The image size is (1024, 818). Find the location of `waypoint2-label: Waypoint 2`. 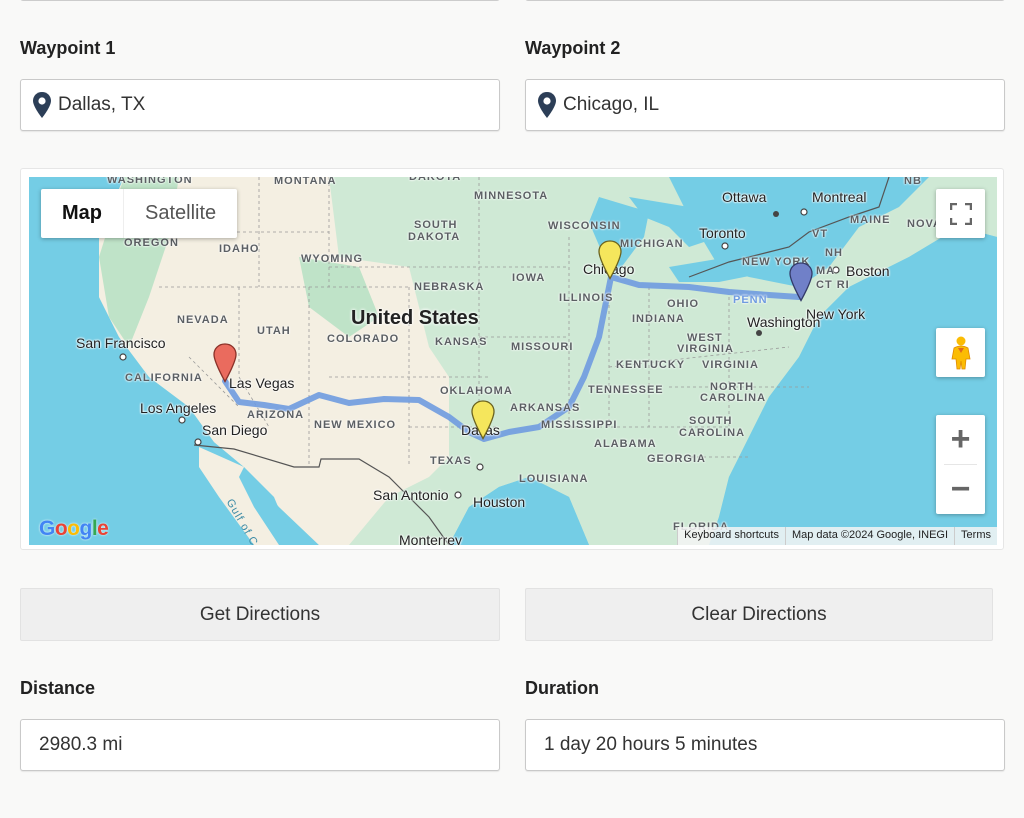

waypoint2-label: Waypoint 2 is located at coordinates (573, 48).